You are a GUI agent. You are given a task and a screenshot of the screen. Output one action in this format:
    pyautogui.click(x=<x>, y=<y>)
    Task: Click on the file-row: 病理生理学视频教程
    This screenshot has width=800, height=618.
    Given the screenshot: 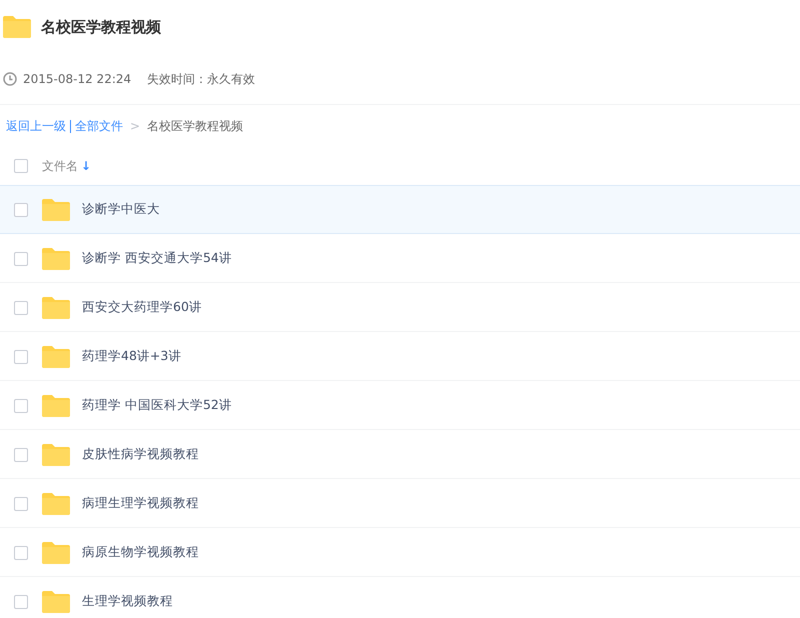 What is the action you would take?
    pyautogui.click(x=400, y=503)
    